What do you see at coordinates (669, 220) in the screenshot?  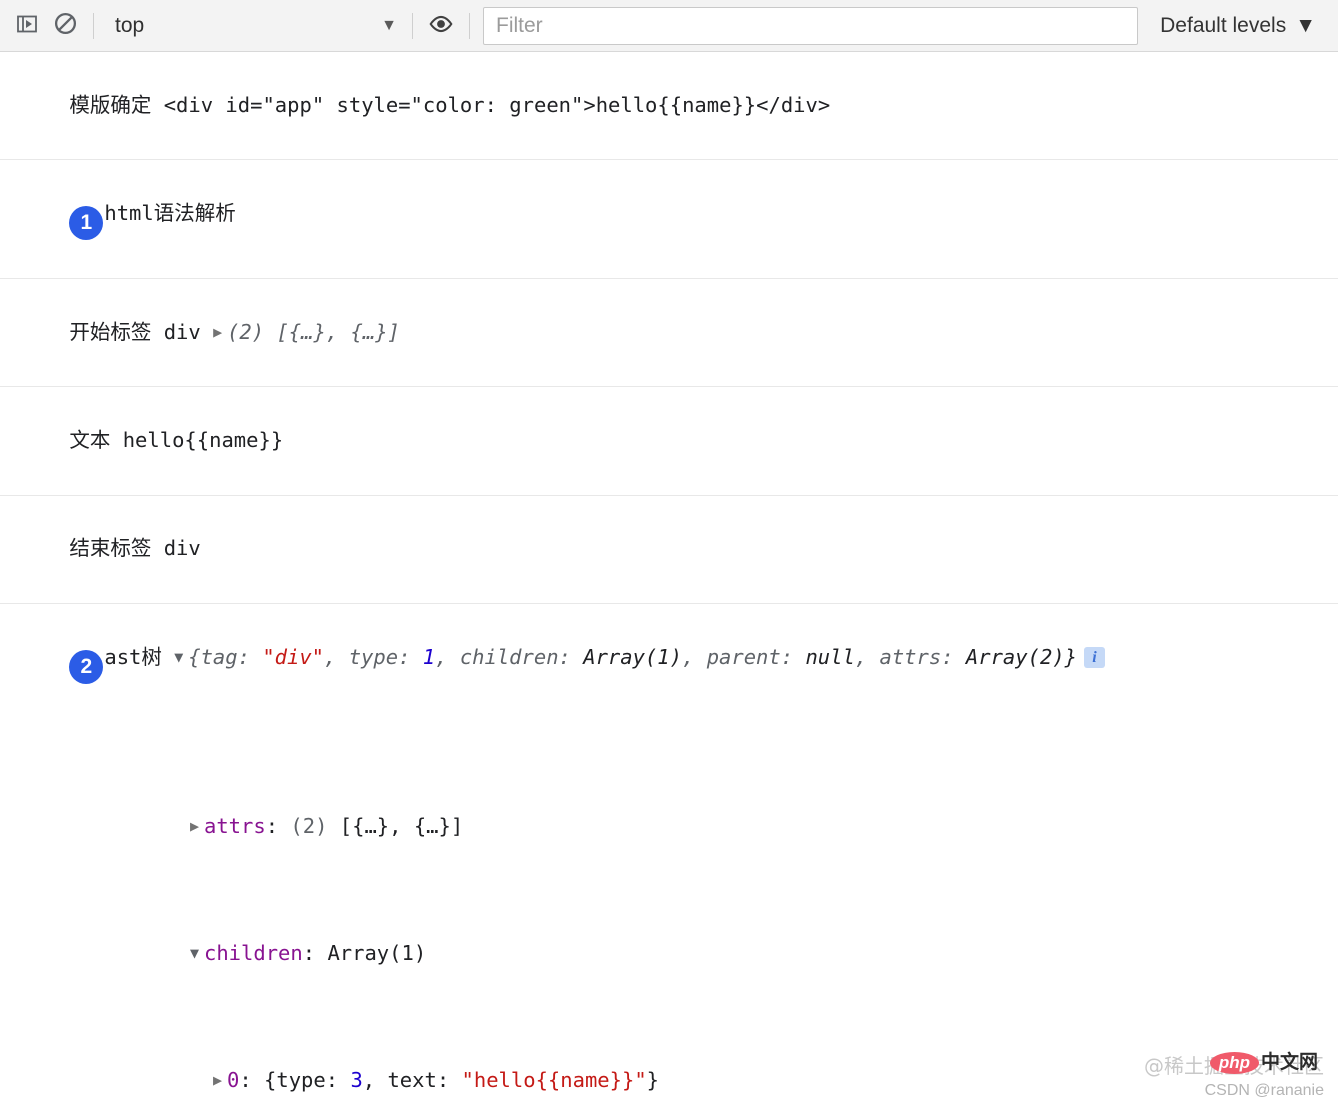 I see `console-row-html-parse: 1 html语法解析` at bounding box center [669, 220].